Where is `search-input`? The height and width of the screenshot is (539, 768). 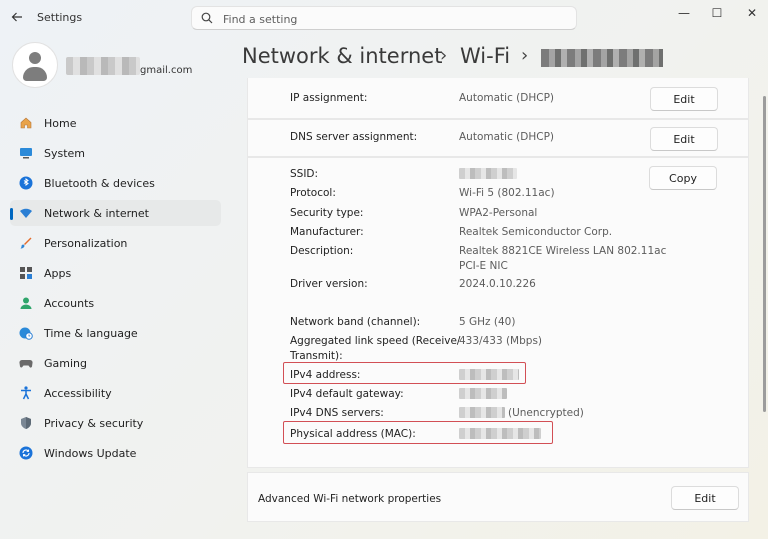 search-input is located at coordinates (393, 19).